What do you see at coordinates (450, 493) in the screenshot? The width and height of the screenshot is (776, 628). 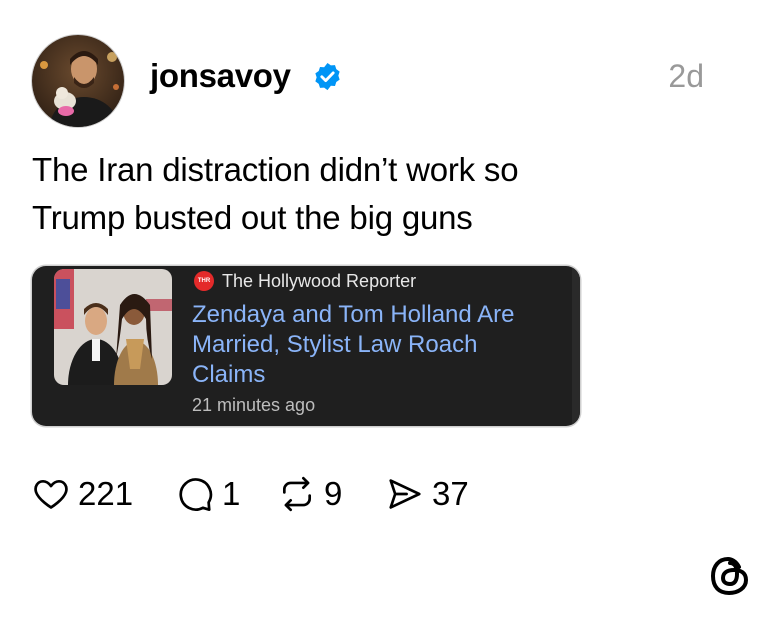 I see `share-count: 37` at bounding box center [450, 493].